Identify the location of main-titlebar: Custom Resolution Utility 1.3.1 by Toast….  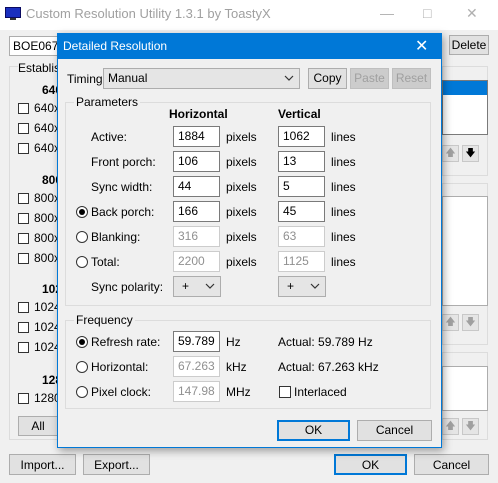
(249, 15).